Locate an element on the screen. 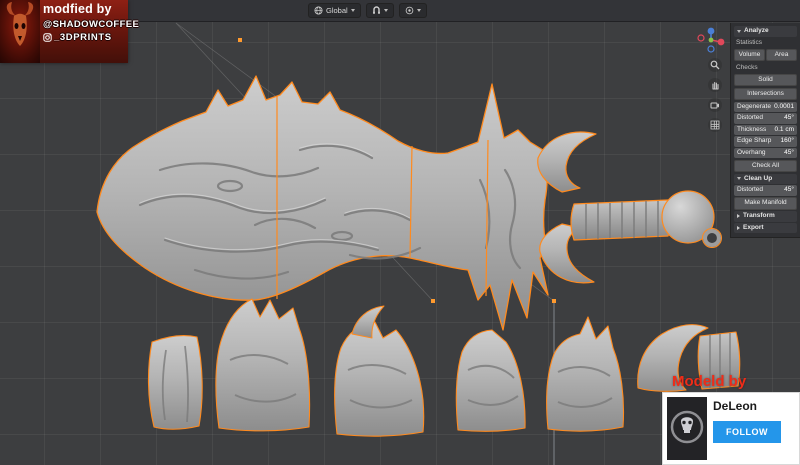  gizmo-y-axis is located at coordinates (711, 40).